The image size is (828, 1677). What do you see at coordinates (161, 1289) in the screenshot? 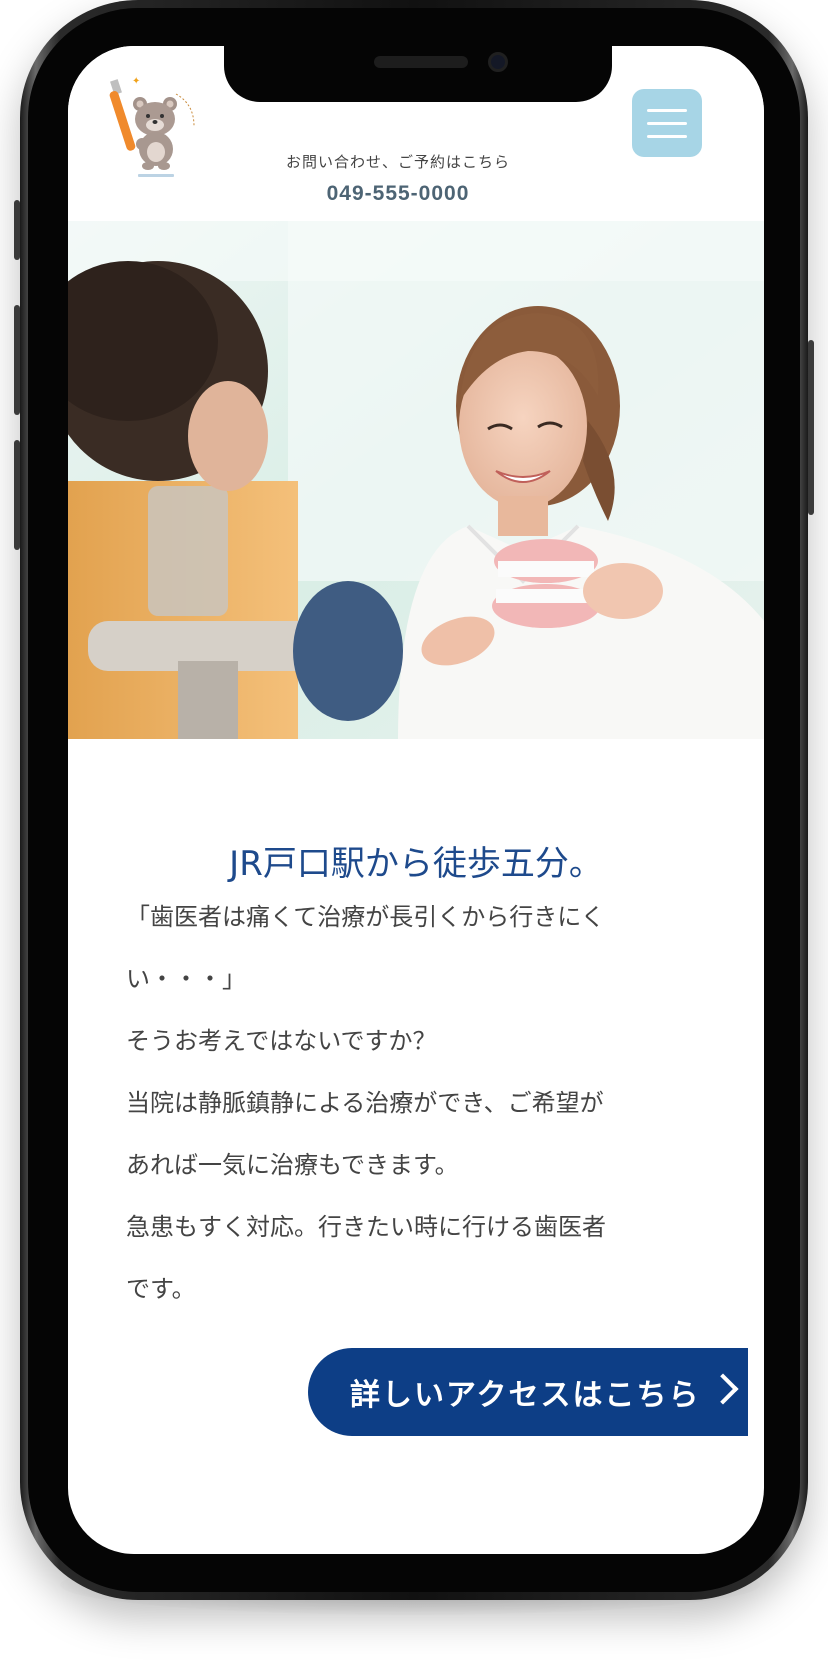
I see `intro-line: です。` at bounding box center [161, 1289].